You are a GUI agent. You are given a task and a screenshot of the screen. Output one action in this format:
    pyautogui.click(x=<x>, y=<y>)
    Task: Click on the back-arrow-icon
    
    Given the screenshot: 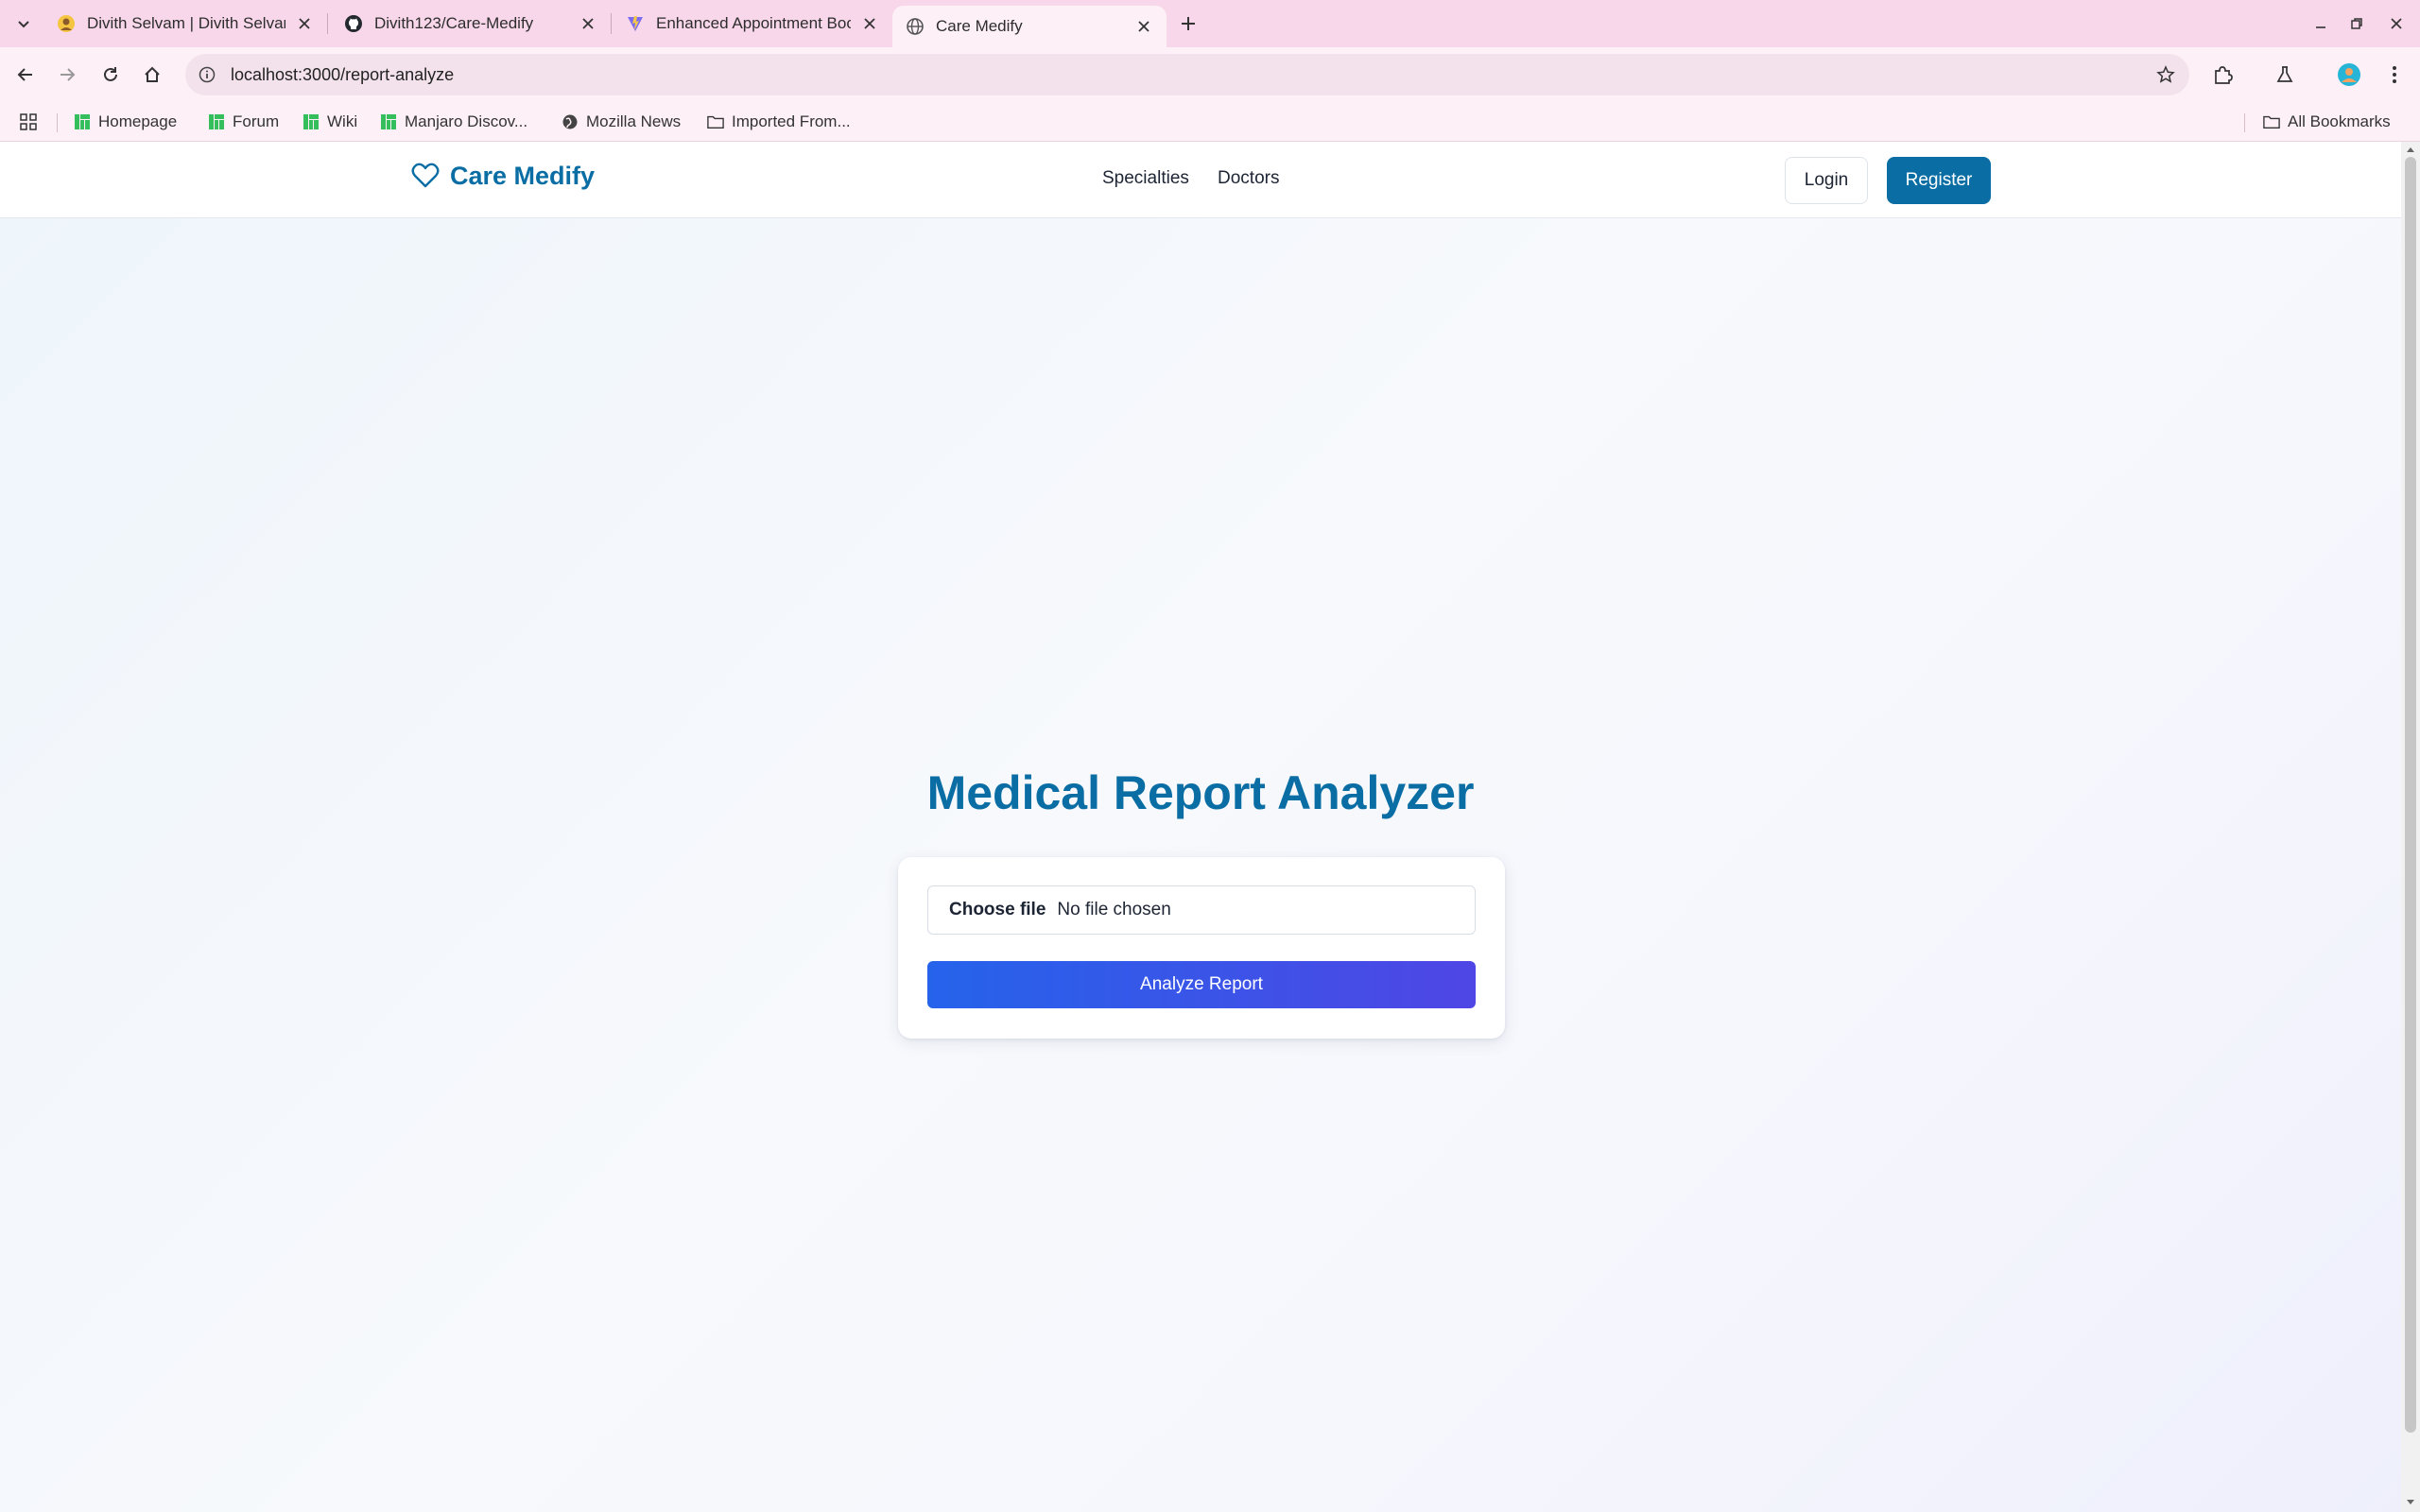 What is the action you would take?
    pyautogui.click(x=26, y=74)
    